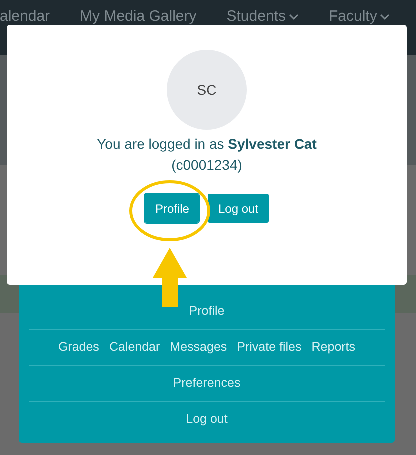 The width and height of the screenshot is (416, 455). What do you see at coordinates (256, 17) in the screenshot?
I see `nav-link: Students` at bounding box center [256, 17].